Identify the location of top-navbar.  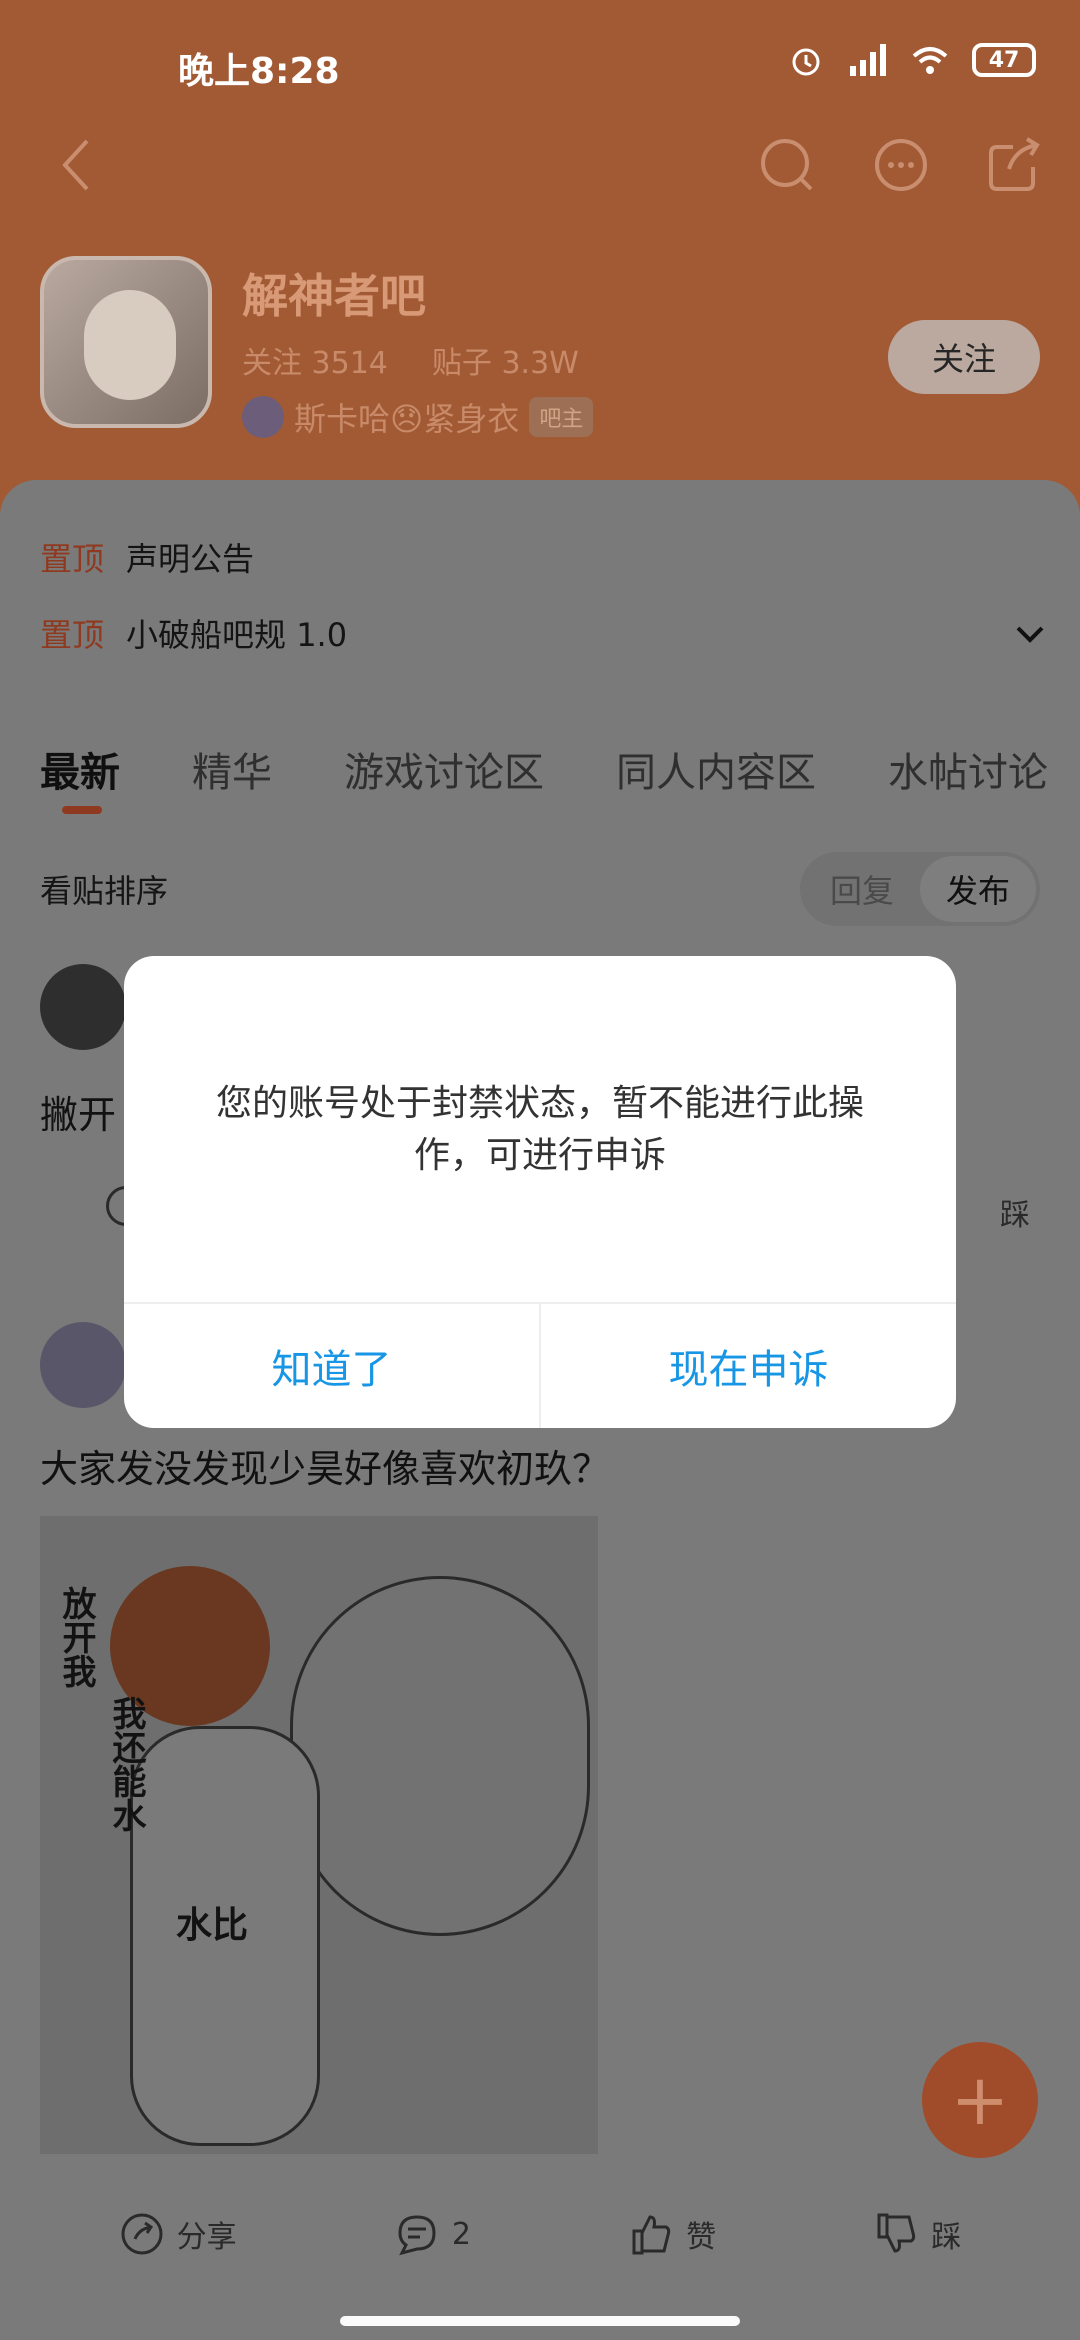
(540, 170).